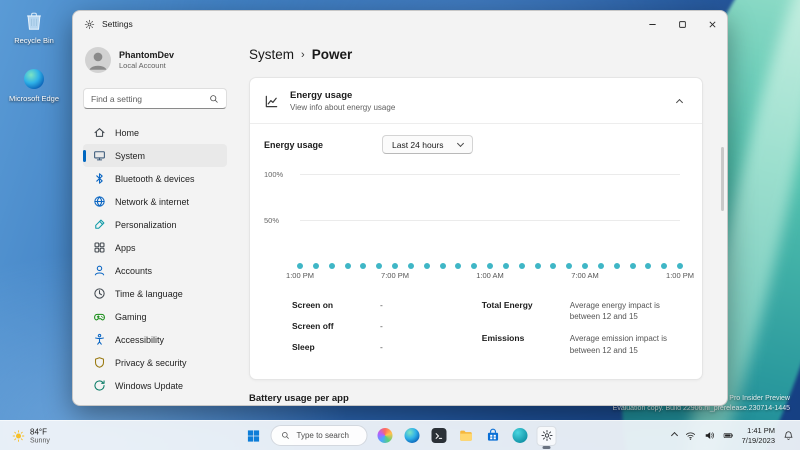  Describe the element at coordinates (690, 435) in the screenshot. I see `wifi-icon` at that location.